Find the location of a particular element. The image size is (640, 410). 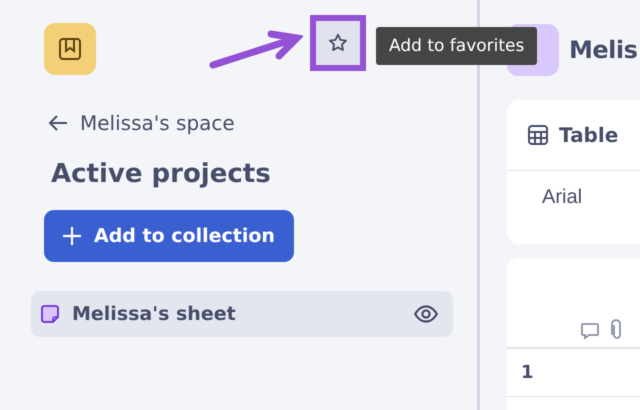

page-heading: Active projects is located at coordinates (161, 174).